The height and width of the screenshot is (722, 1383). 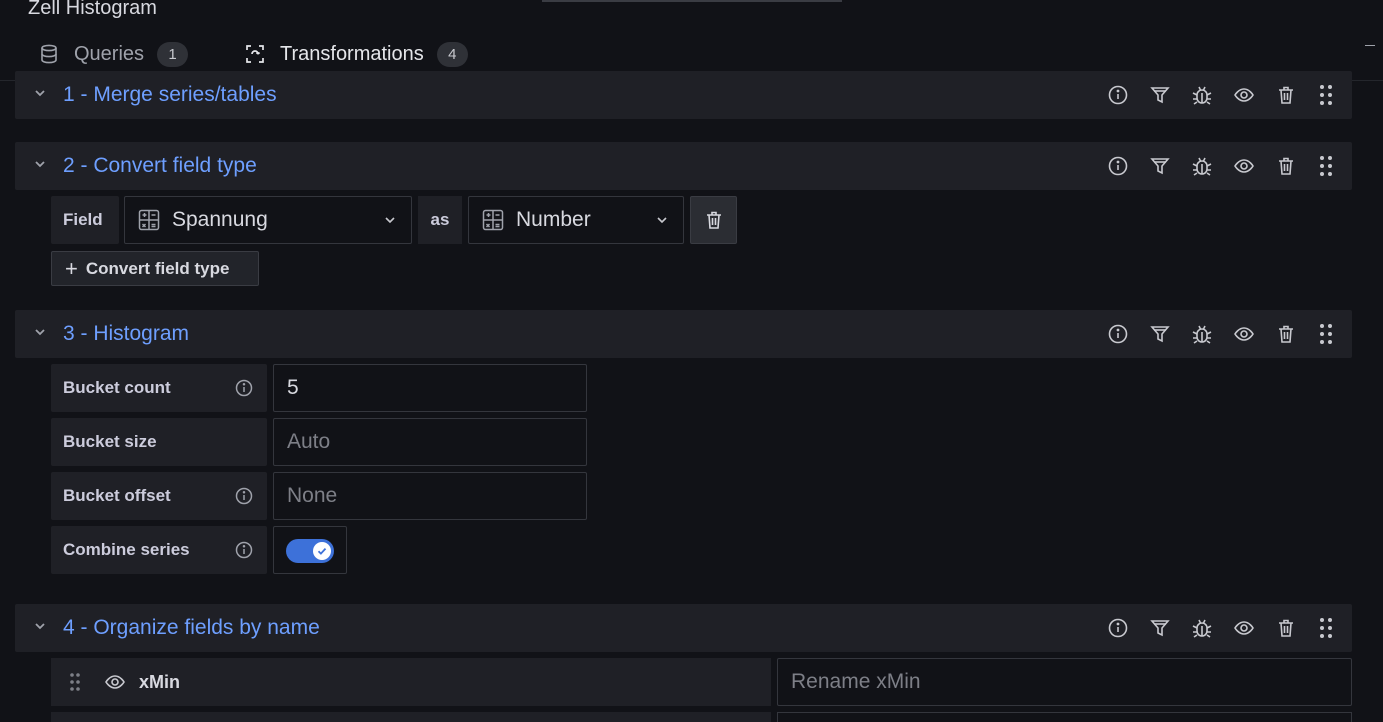 I want to click on bucket-size-label-text: Bucket size, so click(x=110, y=441).